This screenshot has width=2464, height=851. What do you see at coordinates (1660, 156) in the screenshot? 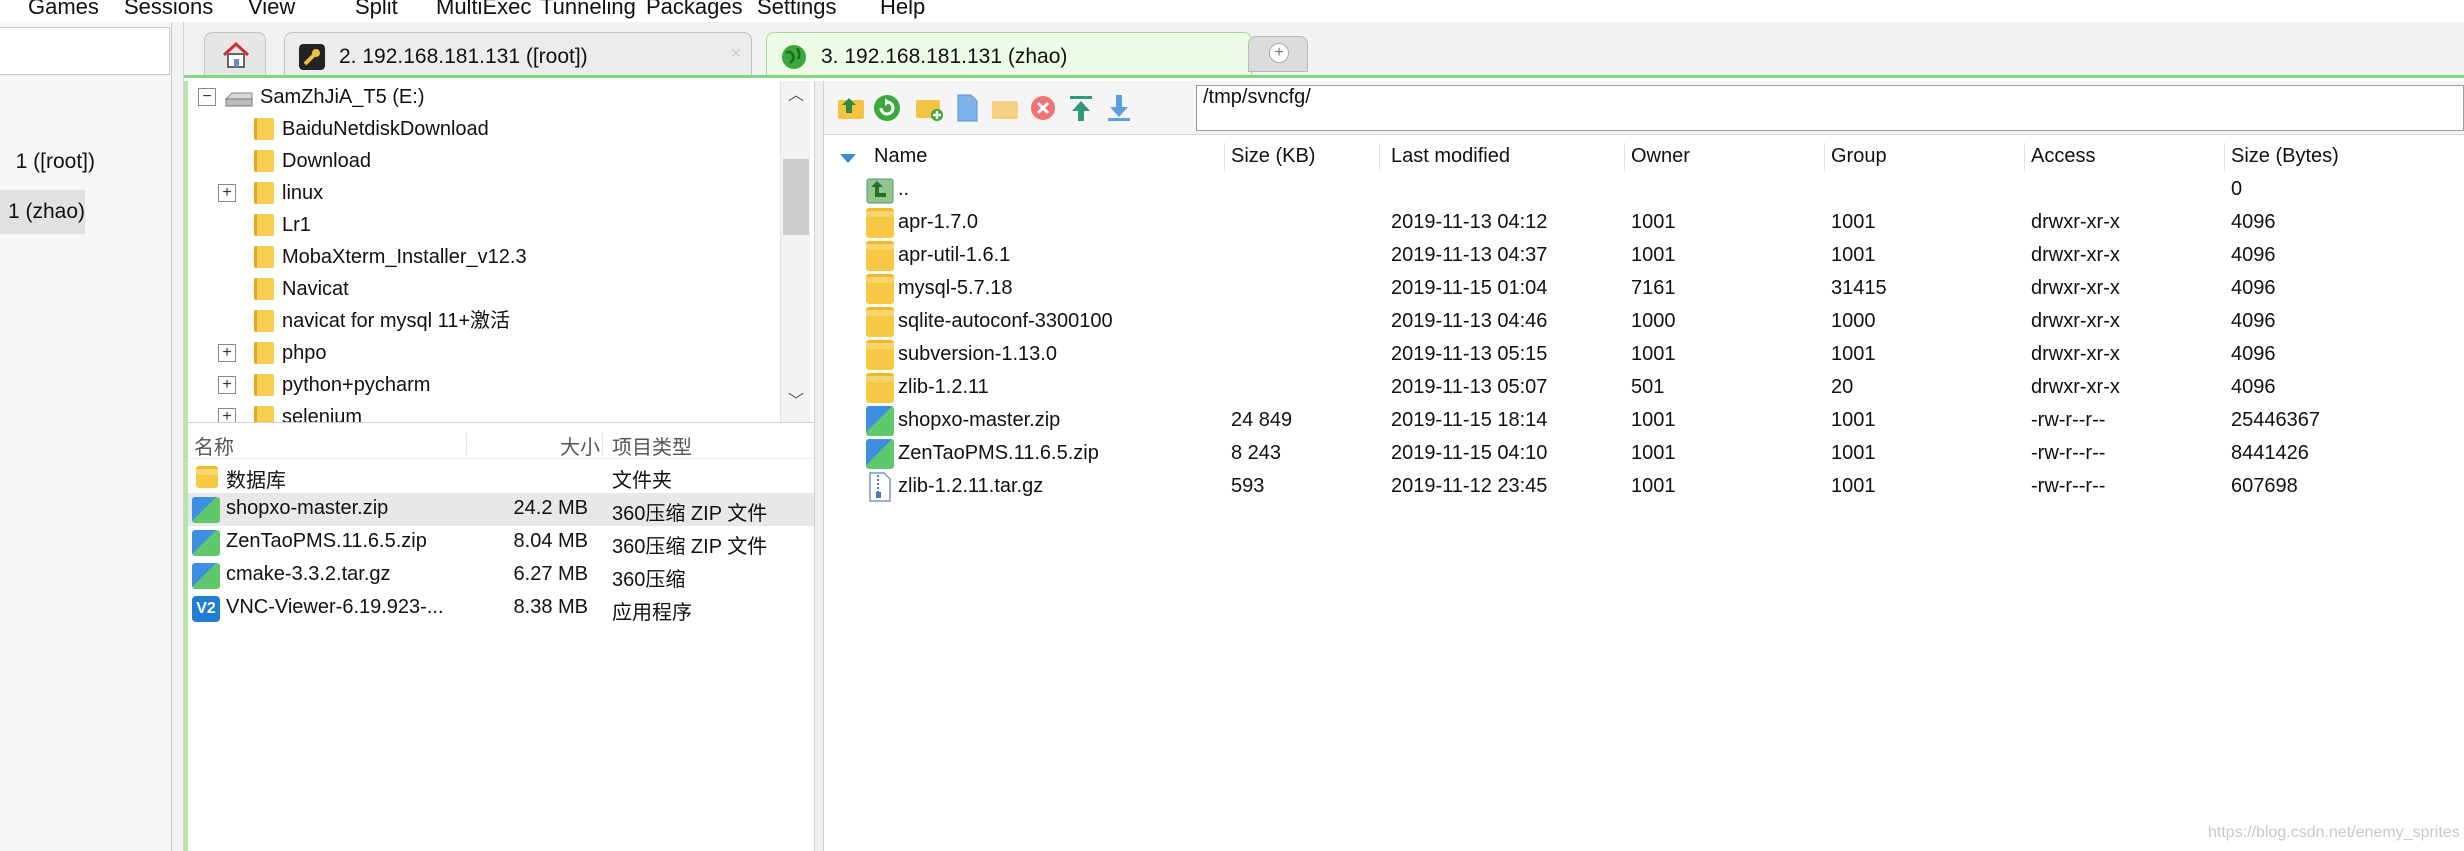
I see `column-header-owner: Owner` at bounding box center [1660, 156].